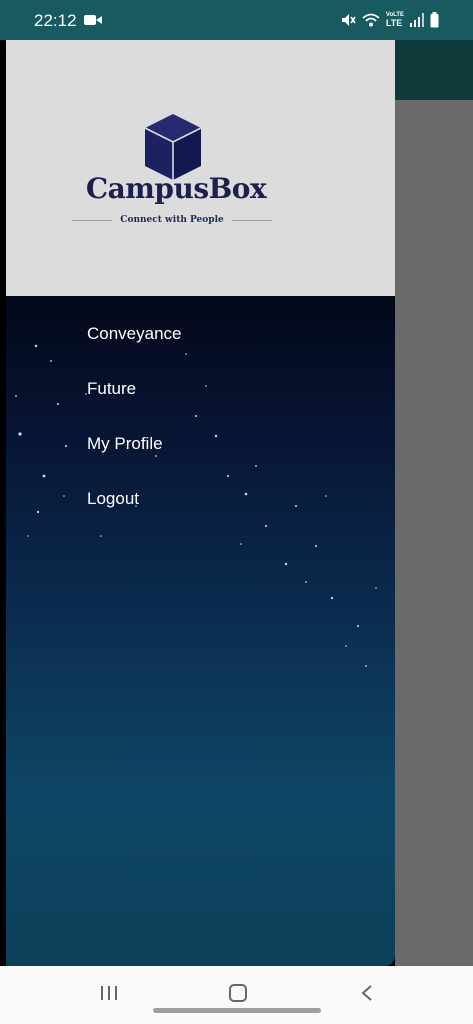 The height and width of the screenshot is (1024, 473). Describe the element at coordinates (109, 993) in the screenshot. I see `recent-apps-icon` at that location.